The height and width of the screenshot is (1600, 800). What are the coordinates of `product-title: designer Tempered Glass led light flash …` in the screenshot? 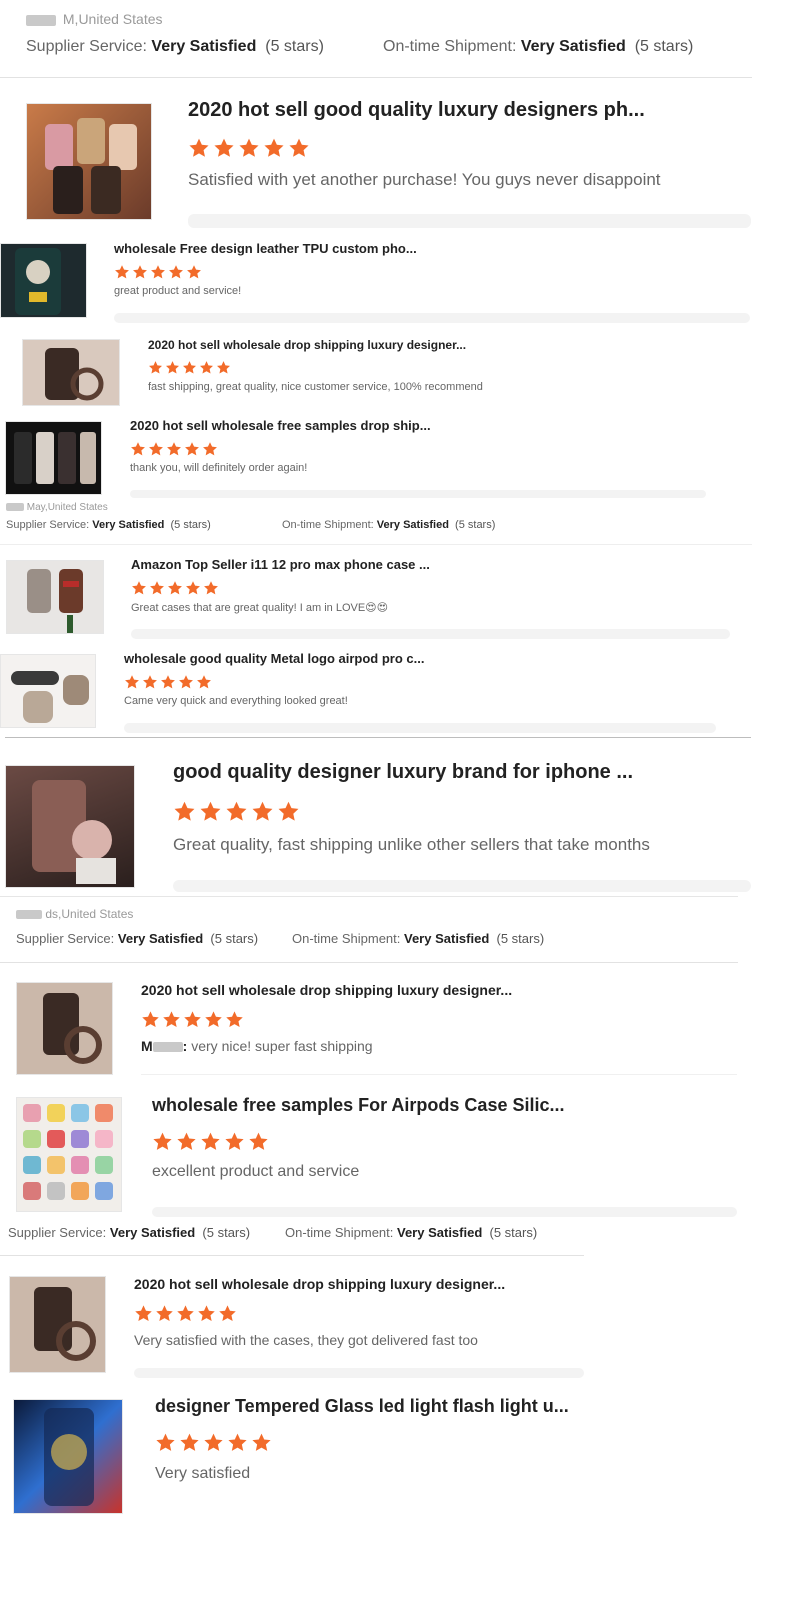 It's located at (445, 1406).